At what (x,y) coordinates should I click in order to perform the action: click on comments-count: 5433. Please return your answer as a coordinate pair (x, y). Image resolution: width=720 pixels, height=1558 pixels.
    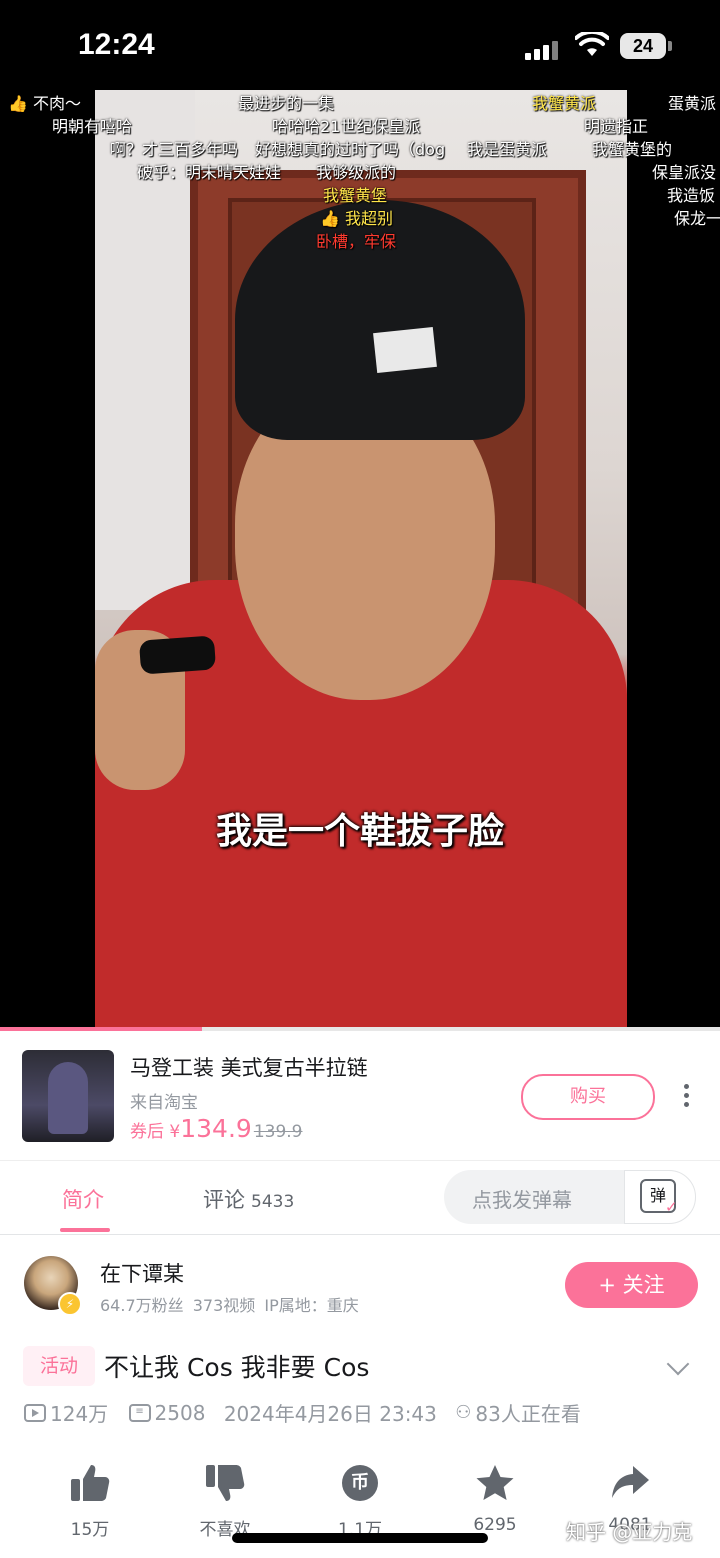
    Looking at the image, I should click on (273, 1202).